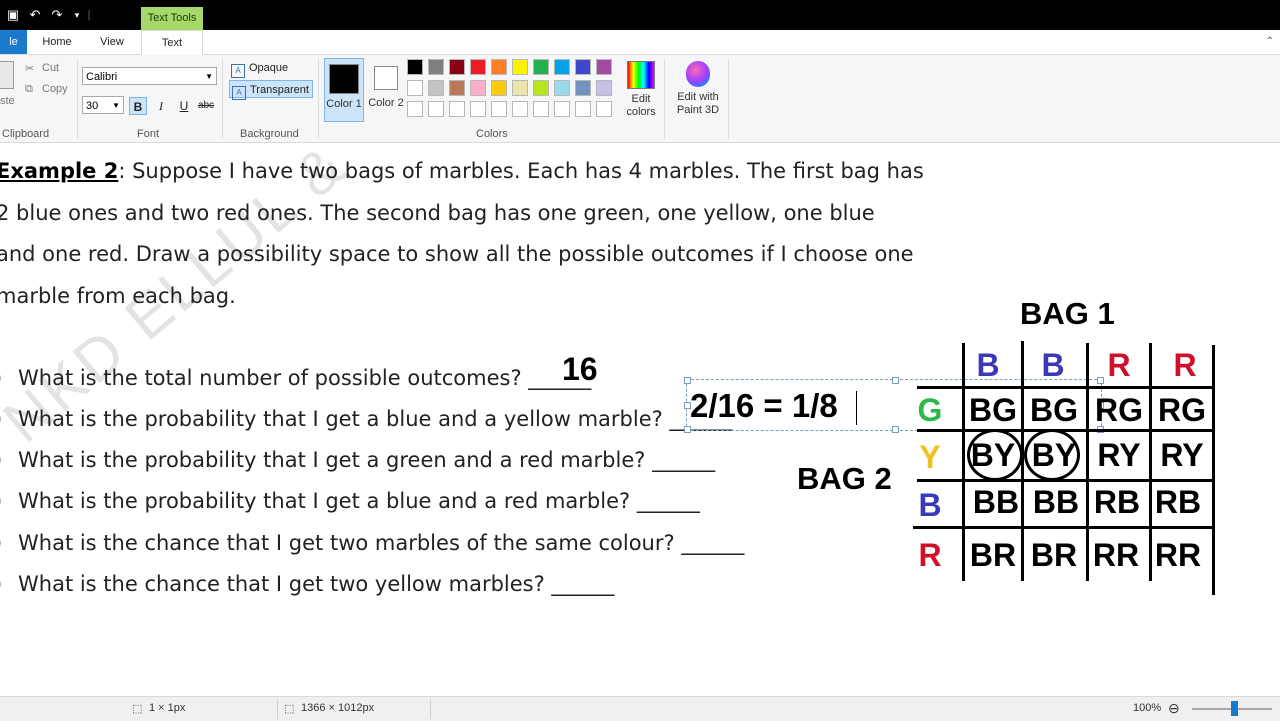 The image size is (1280, 721). Describe the element at coordinates (149, 76) in the screenshot. I see `font-family-select: Calibri ▼` at that location.